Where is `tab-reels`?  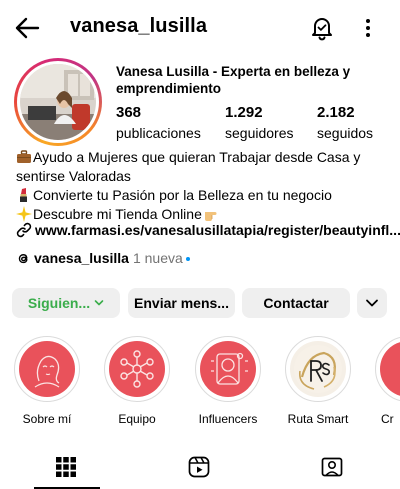 tab-reels is located at coordinates (199, 468).